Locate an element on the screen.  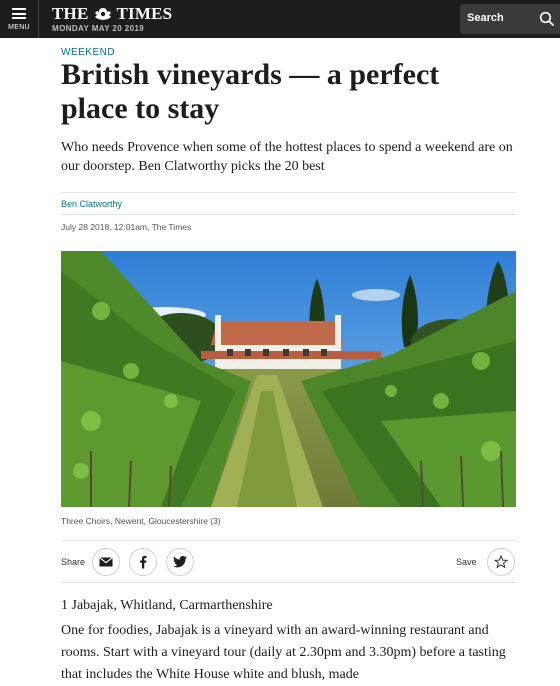
author-link: Ben Clatworthy is located at coordinates (91, 204).